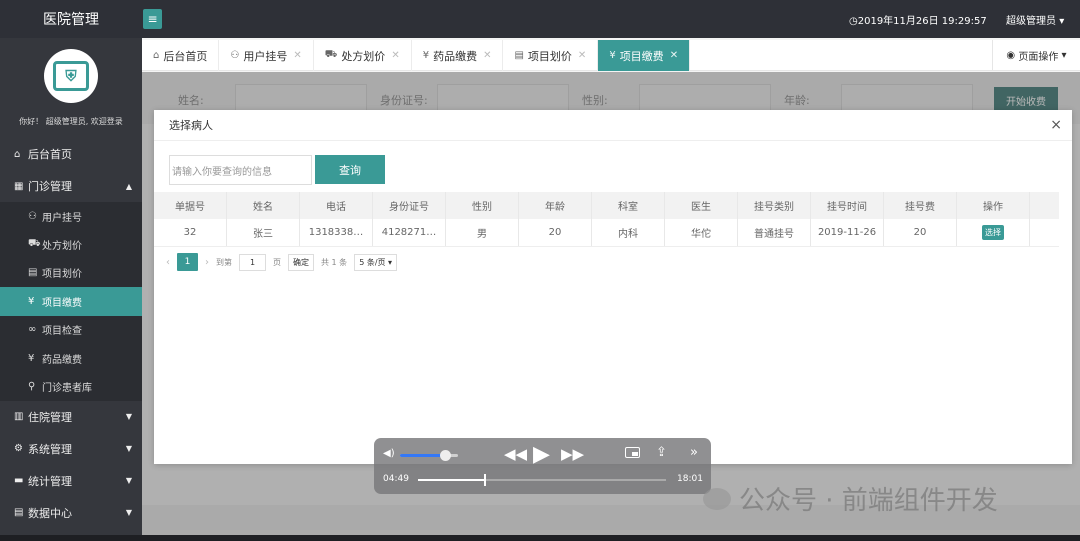 The height and width of the screenshot is (541, 1080). What do you see at coordinates (542, 480) in the screenshot?
I see `progress-bar` at bounding box center [542, 480].